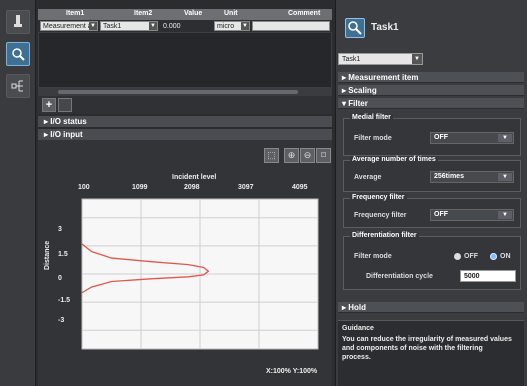 The height and width of the screenshot is (386, 527). Describe the element at coordinates (66, 134) in the screenshot. I see `io-input-label: I/O input` at that location.